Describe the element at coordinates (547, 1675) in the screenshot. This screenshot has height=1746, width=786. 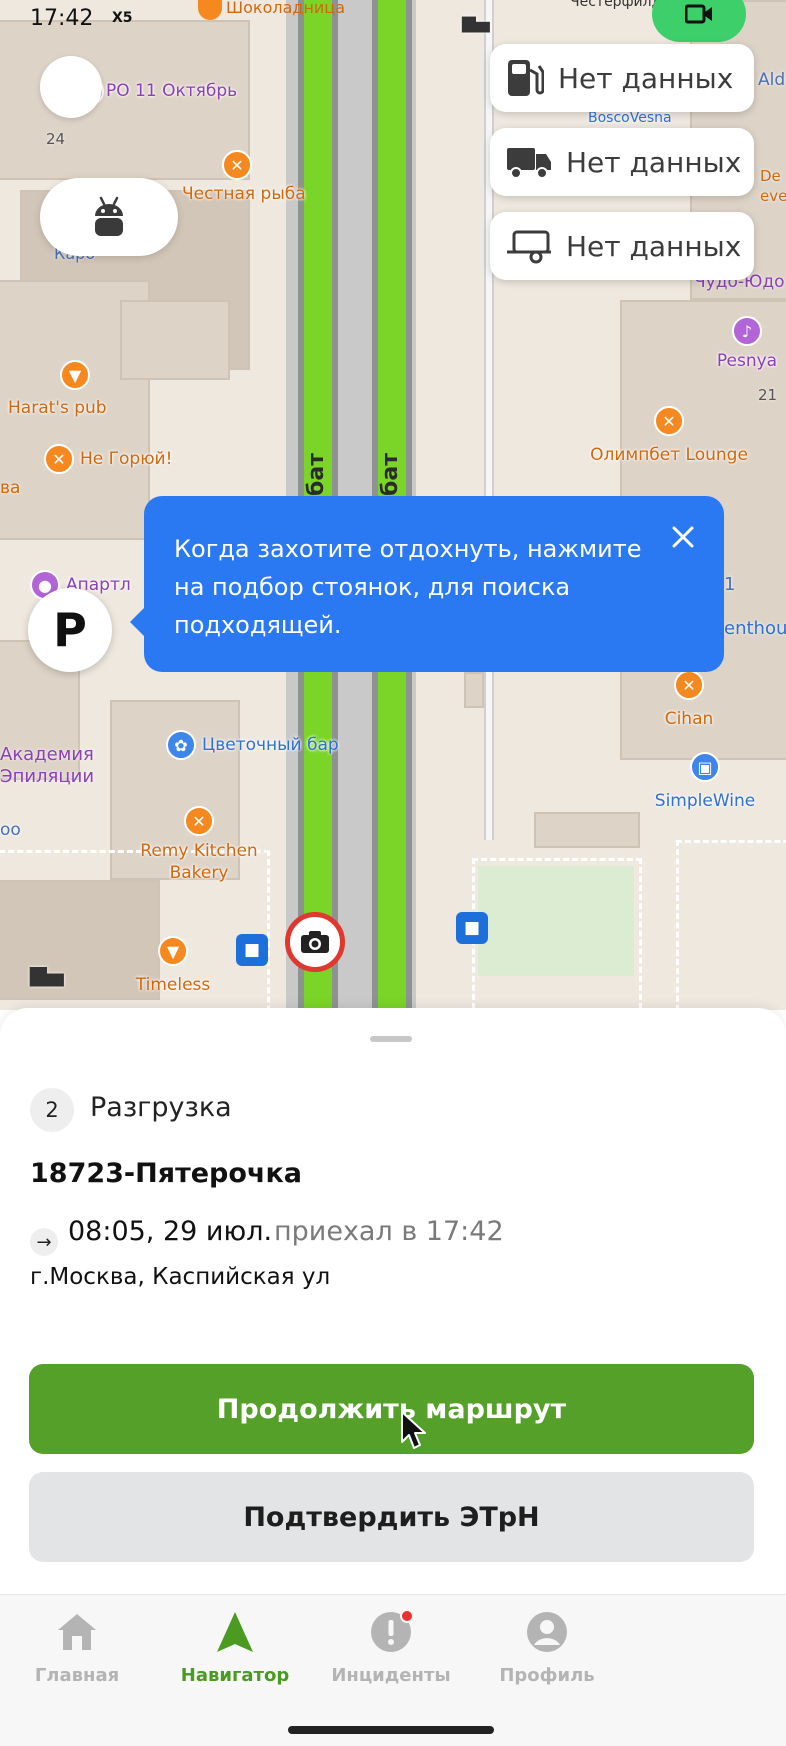
I see `nav-label: Профиль` at that location.